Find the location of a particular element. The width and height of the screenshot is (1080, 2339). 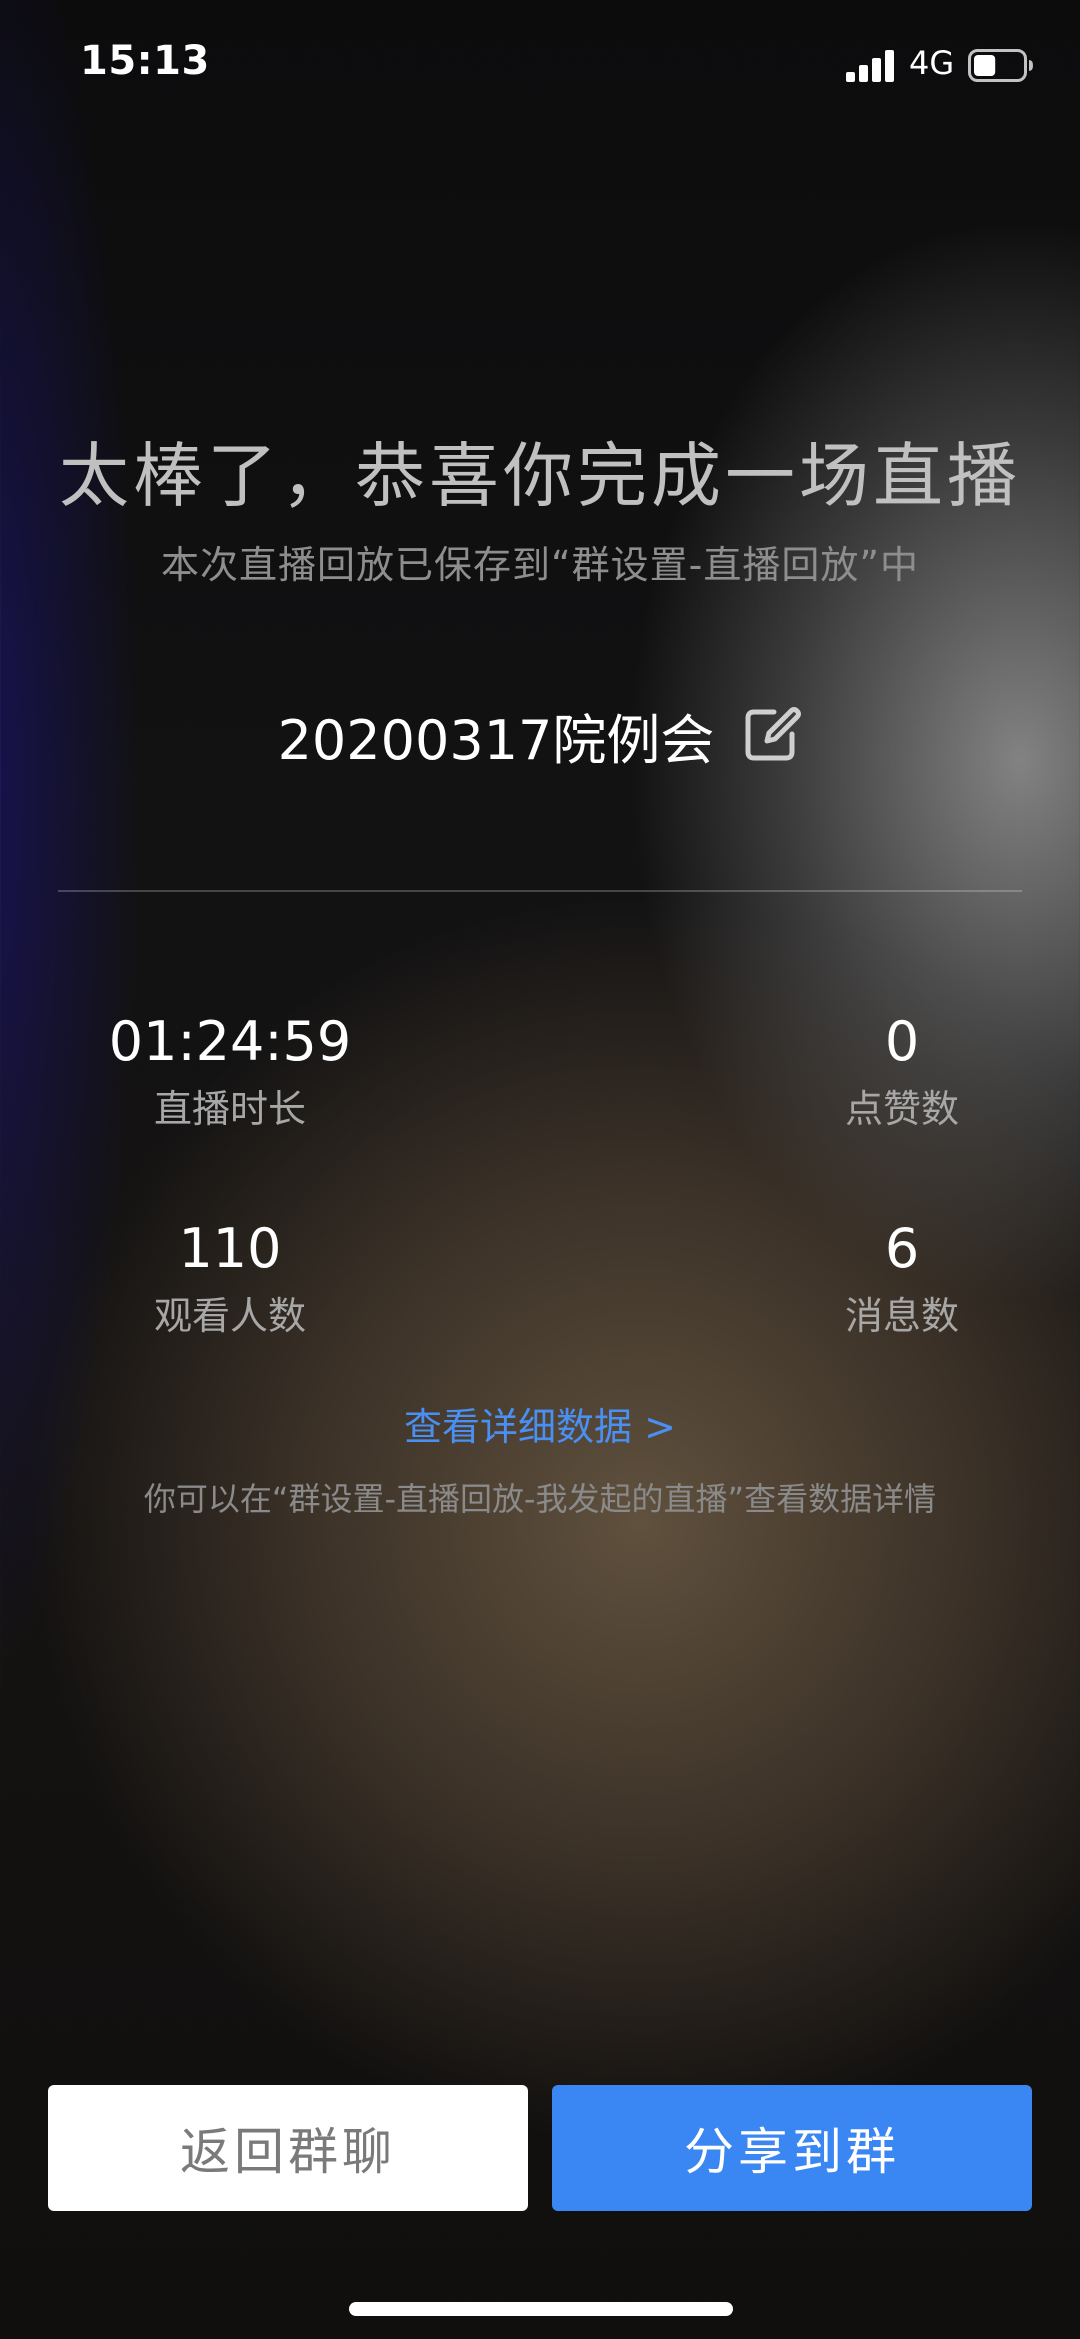

stat-value: 110 is located at coordinates (230, 1248).